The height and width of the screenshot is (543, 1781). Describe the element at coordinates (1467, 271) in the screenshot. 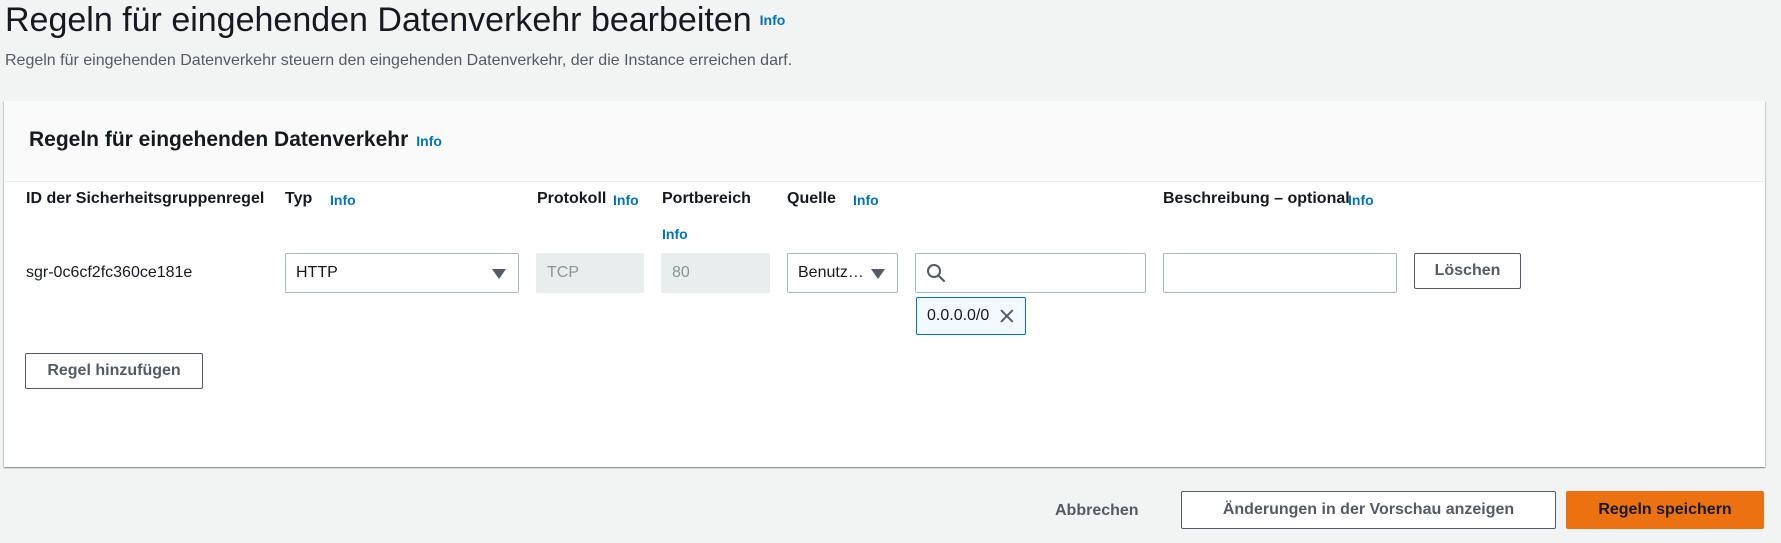

I see `delete-rule-button: Löschen` at that location.